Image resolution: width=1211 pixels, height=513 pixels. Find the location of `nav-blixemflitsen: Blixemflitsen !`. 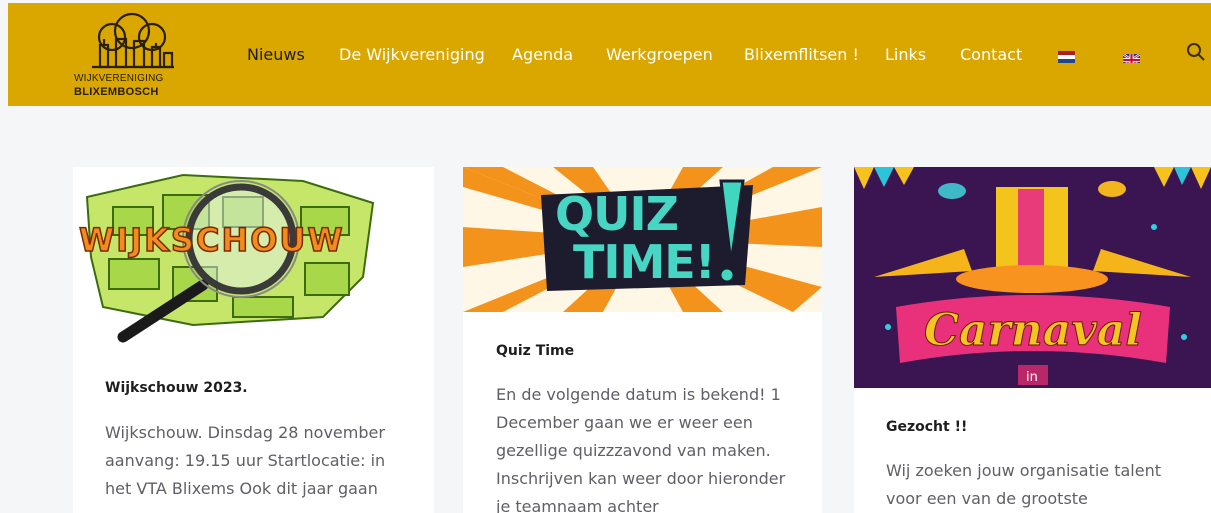

nav-blixemflitsen: Blixemflitsen ! is located at coordinates (801, 54).